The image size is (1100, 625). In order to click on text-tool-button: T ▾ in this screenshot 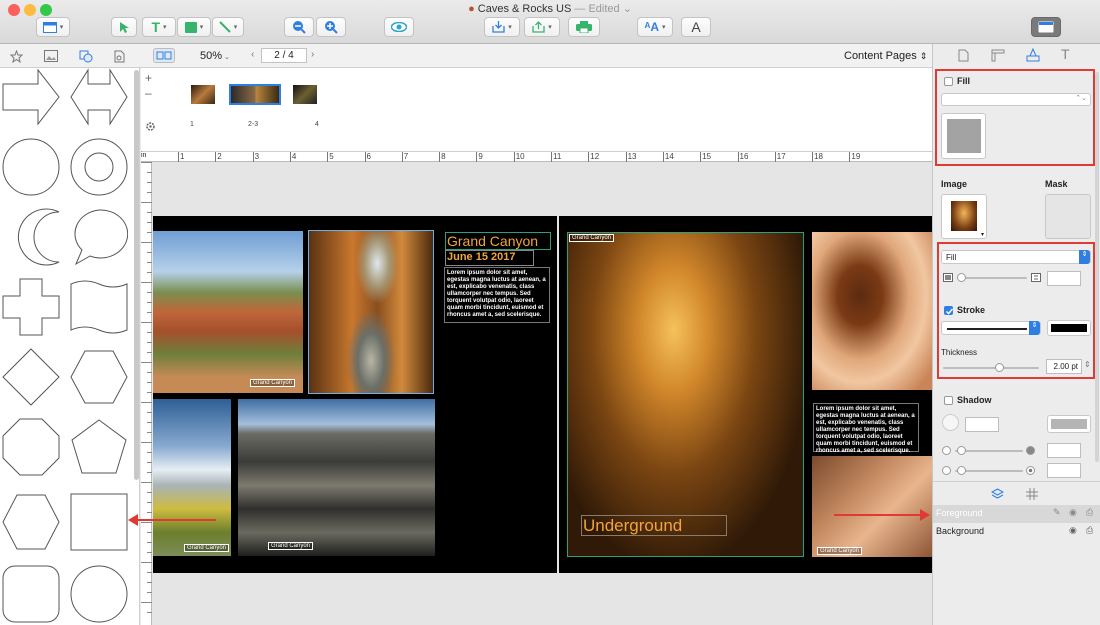, I will do `click(159, 27)`.